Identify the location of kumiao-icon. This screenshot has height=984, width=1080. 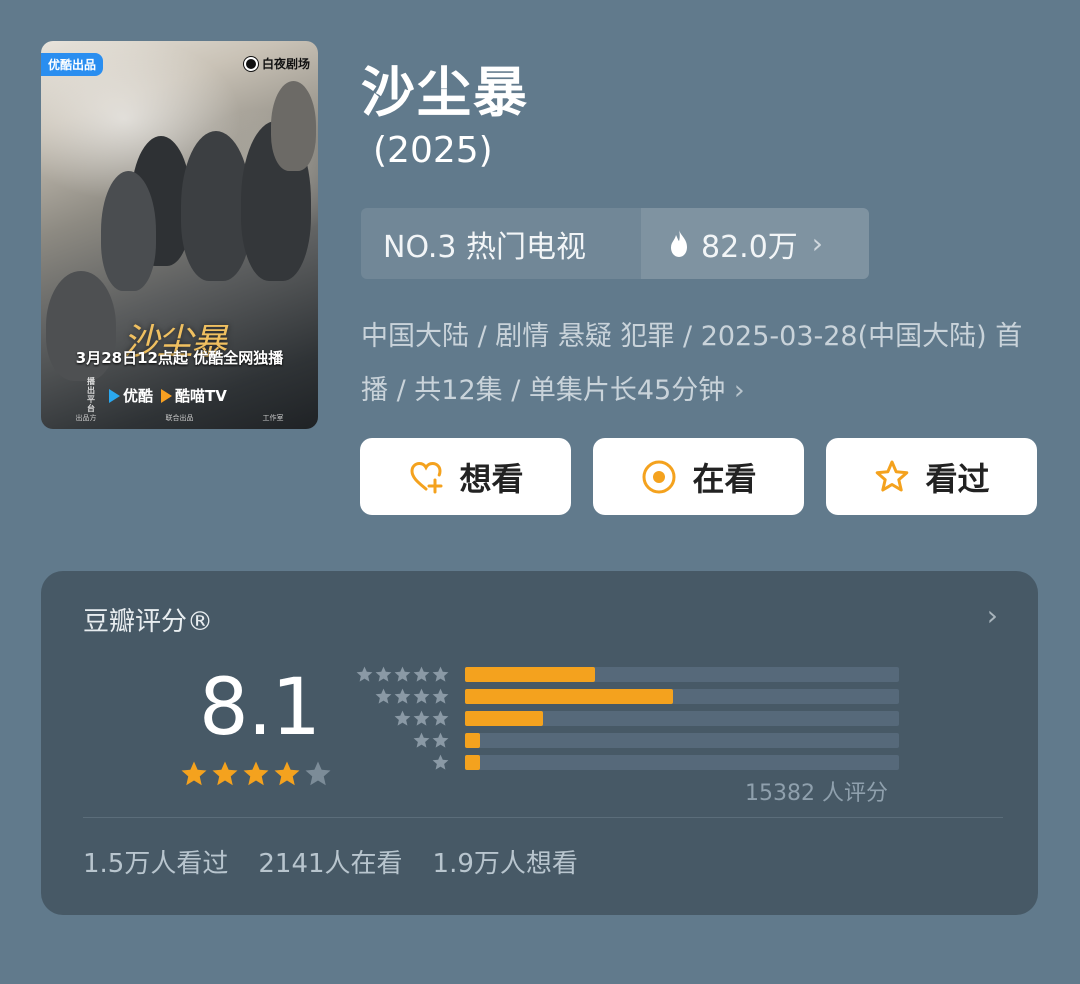
(167, 396).